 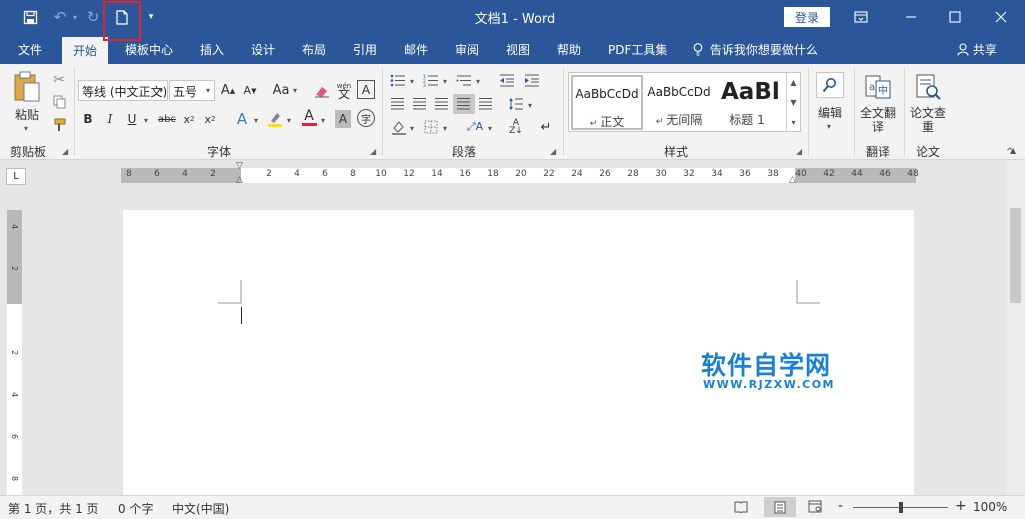 I want to click on phonetic-guide-icon: wén 文, so click(x=344, y=90).